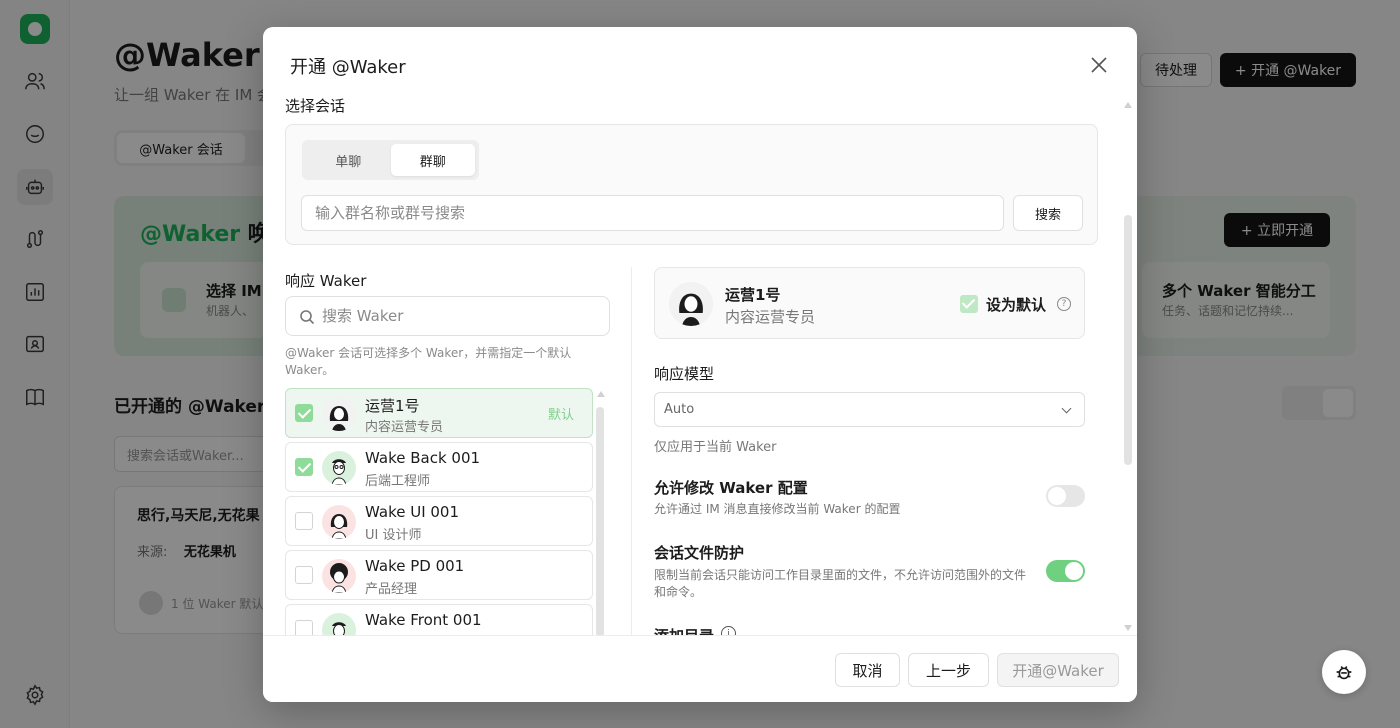  Describe the element at coordinates (404, 427) in the screenshot. I see `waker-role: 内容运营专员` at that location.